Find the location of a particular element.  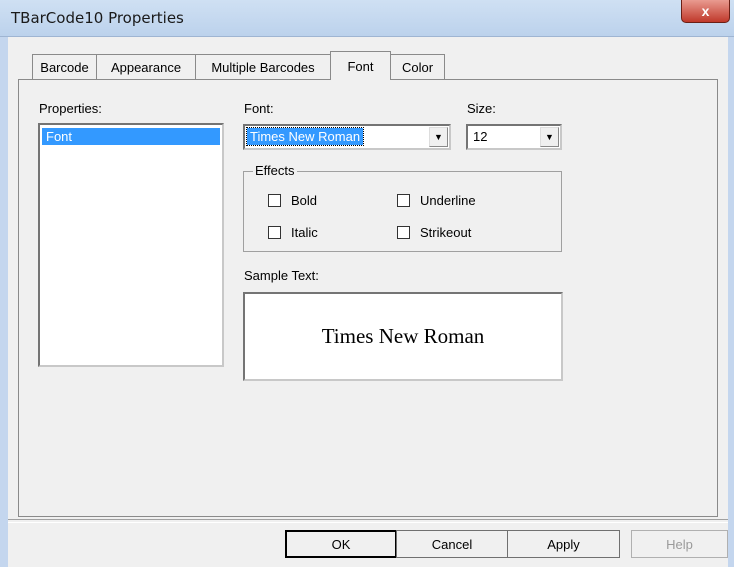

tab-label: Font is located at coordinates (360, 66).